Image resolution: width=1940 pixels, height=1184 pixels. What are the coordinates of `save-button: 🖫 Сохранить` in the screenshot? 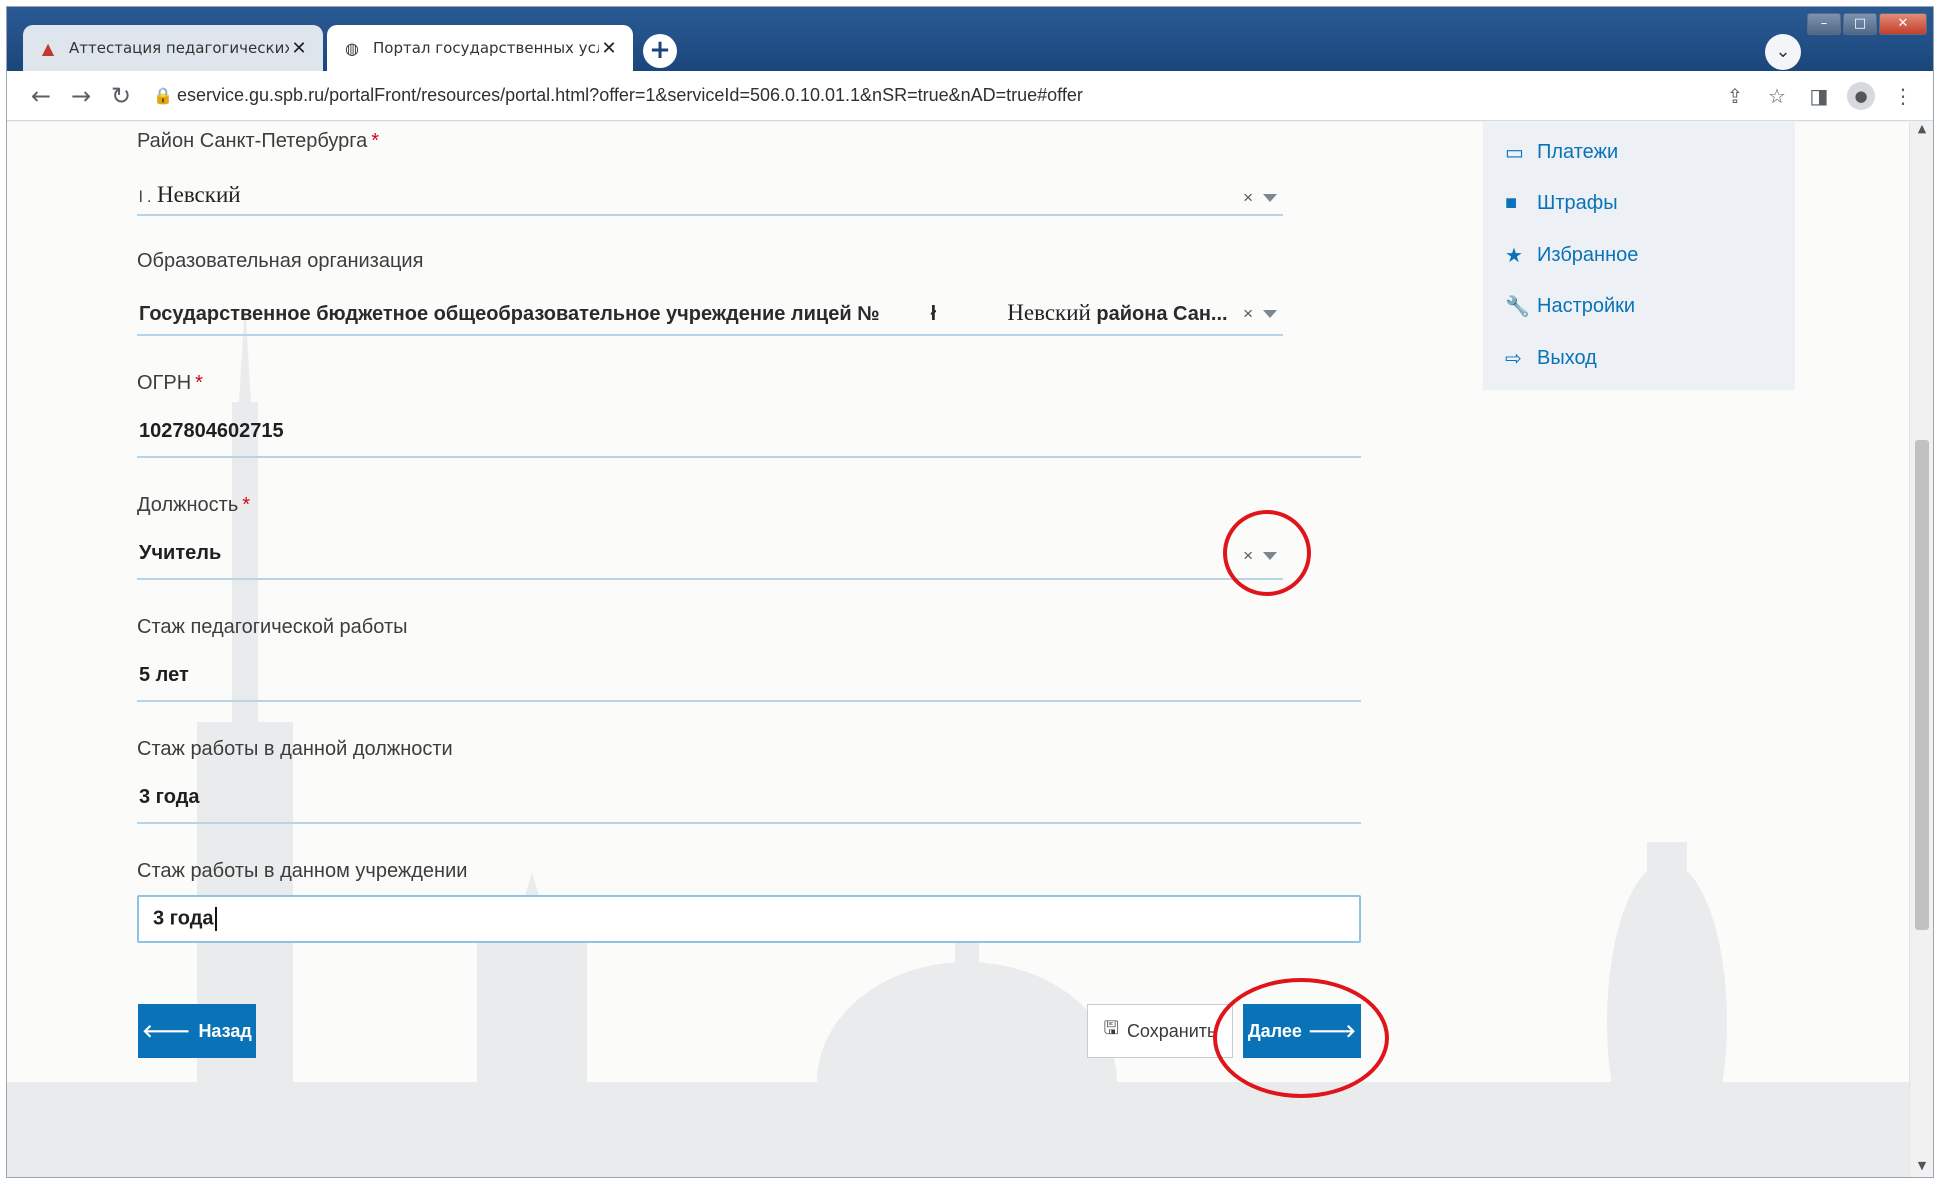 It's located at (1160, 1031).